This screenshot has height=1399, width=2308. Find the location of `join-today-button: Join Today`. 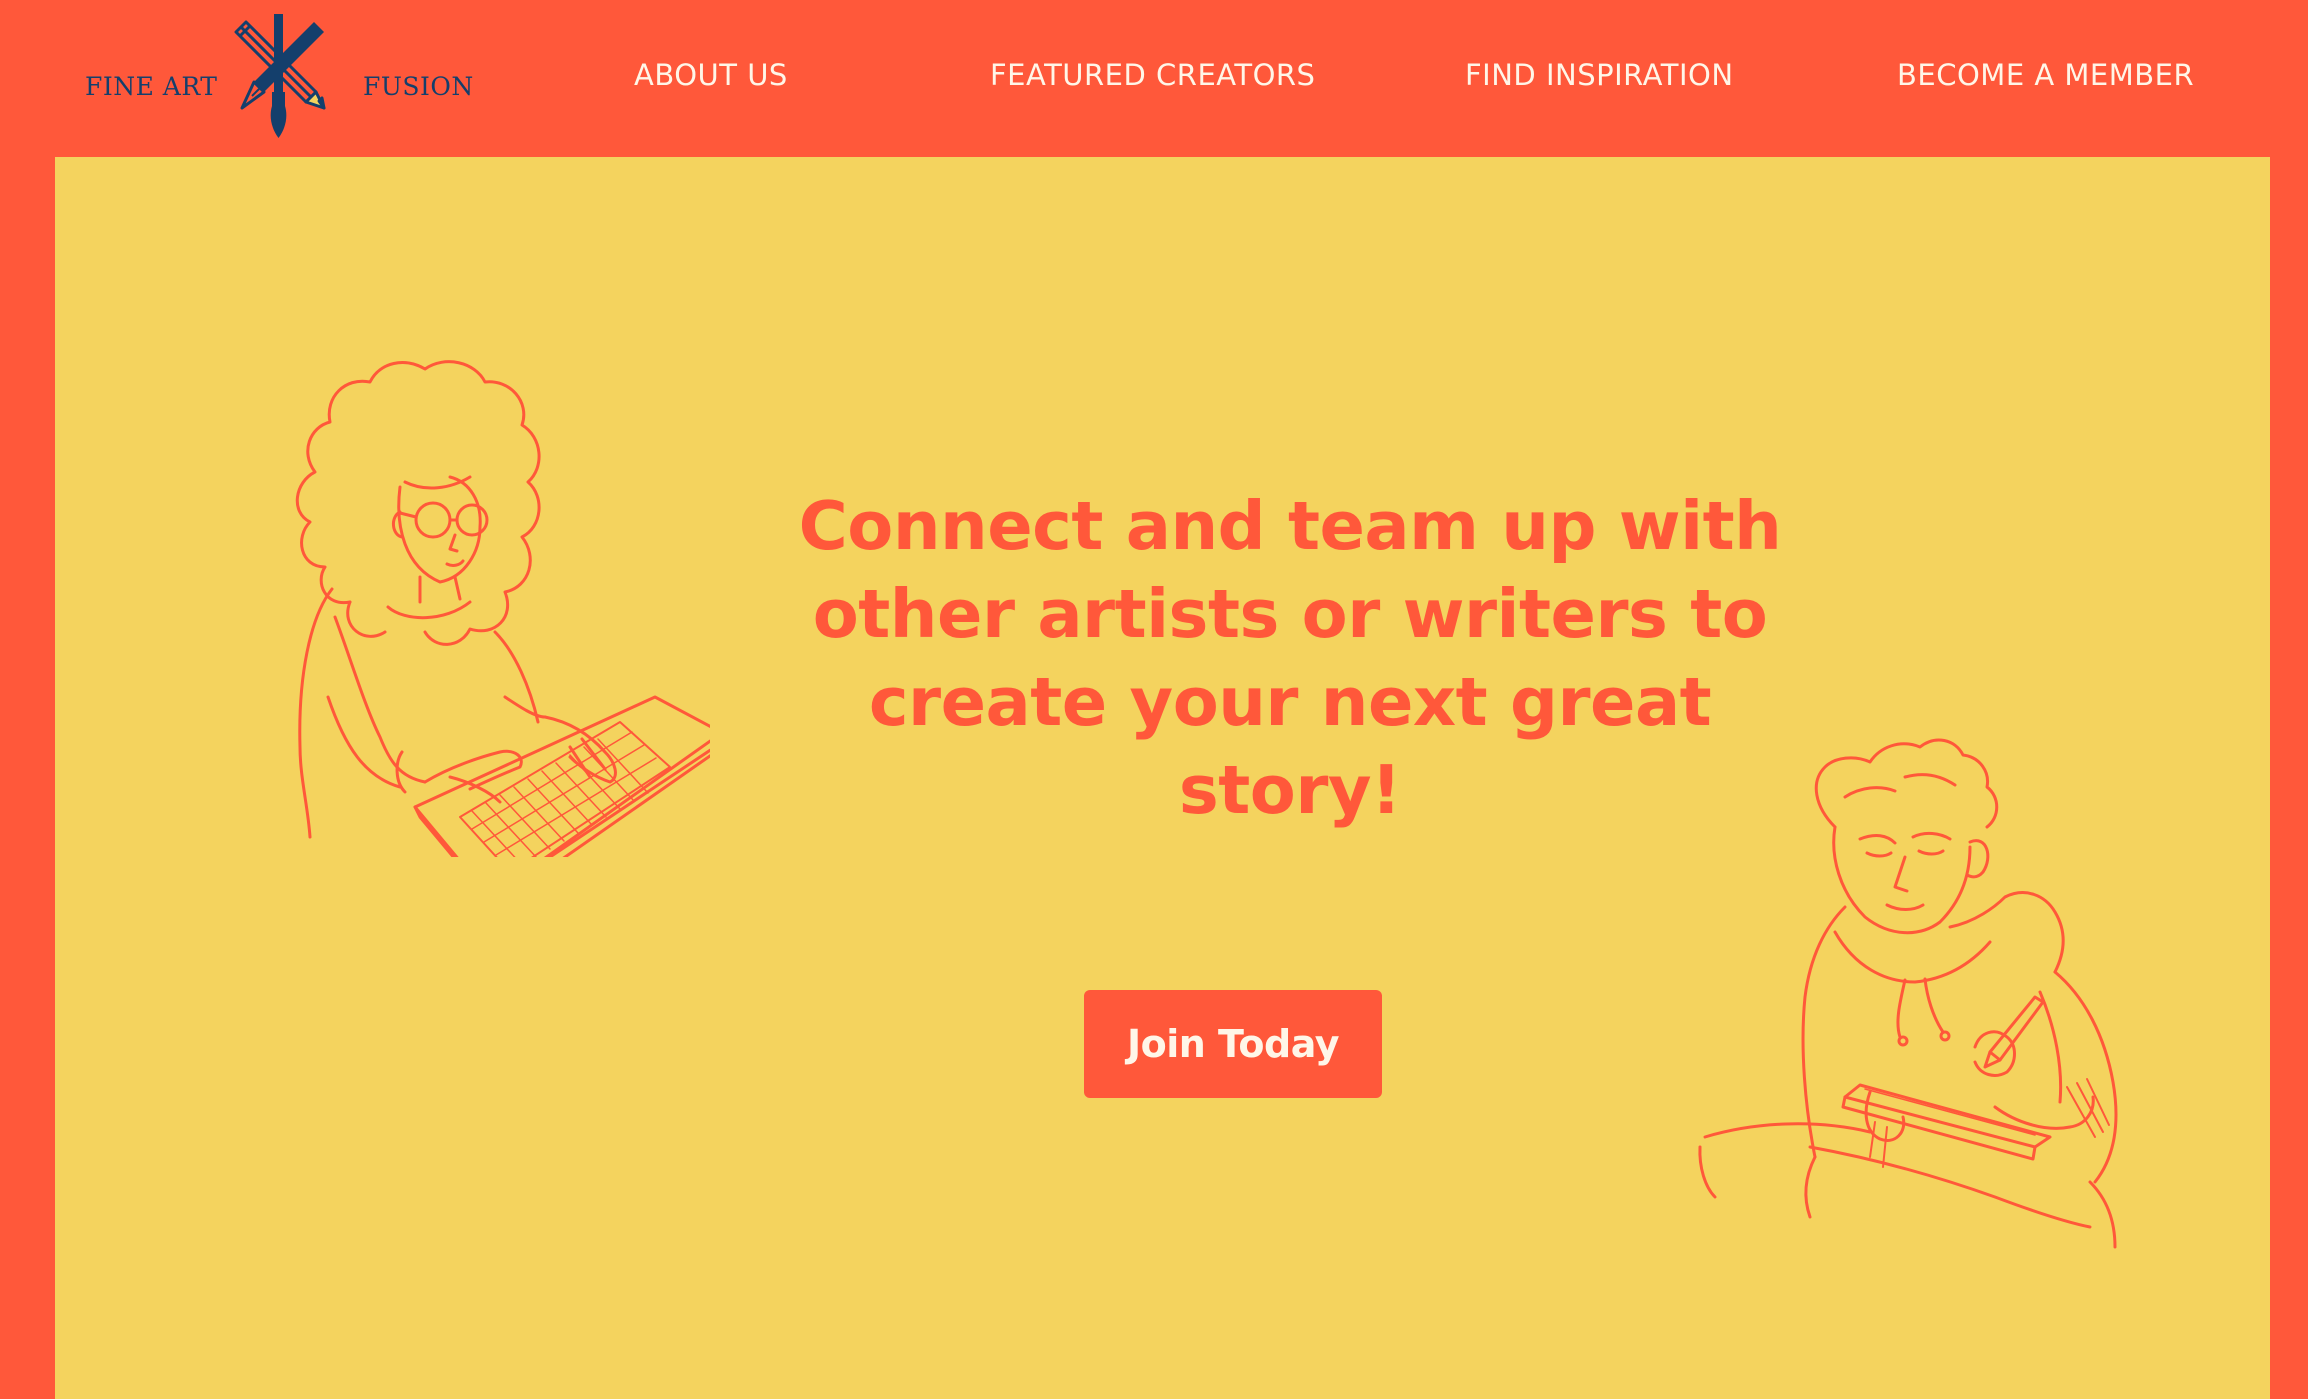

join-today-button: Join Today is located at coordinates (1233, 1044).